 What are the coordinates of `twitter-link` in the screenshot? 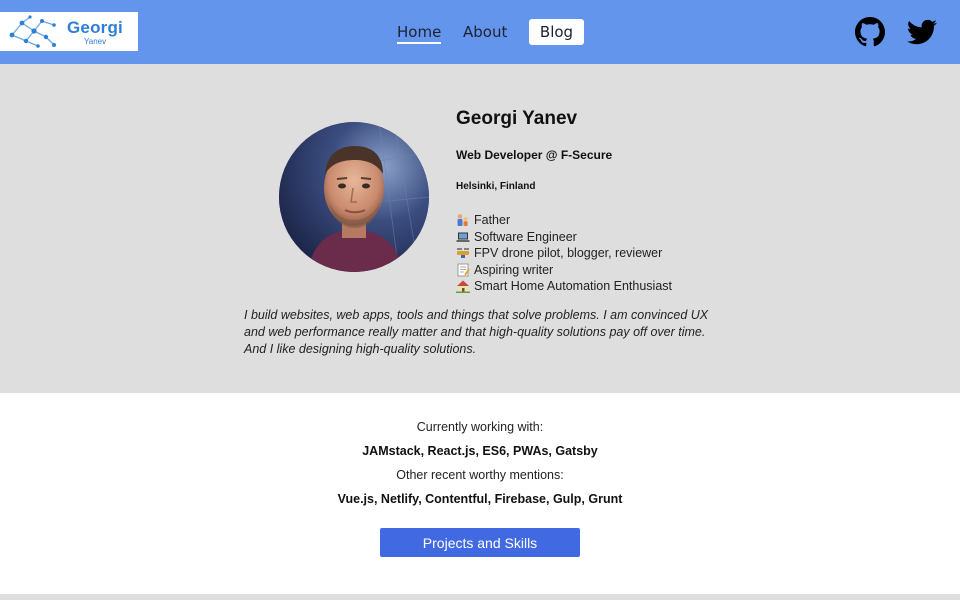 It's located at (922, 32).